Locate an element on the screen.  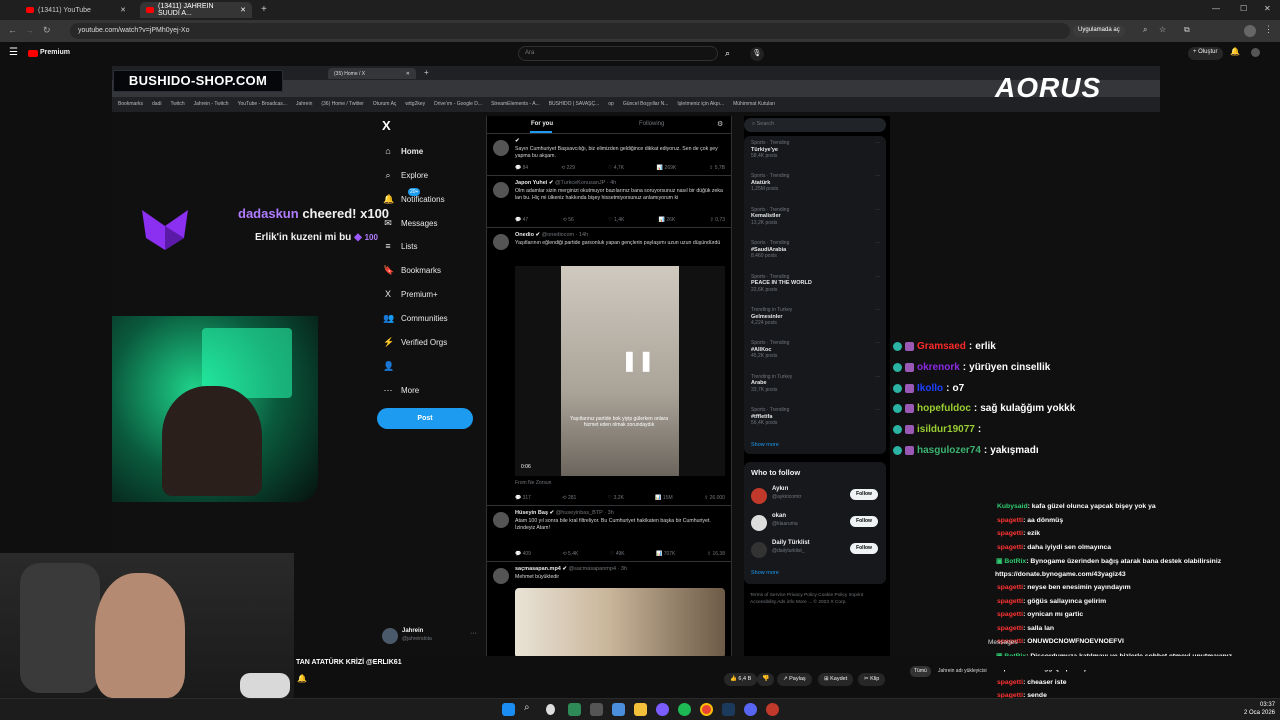
views-icon: 📊 269K is located at coordinates (666, 168).